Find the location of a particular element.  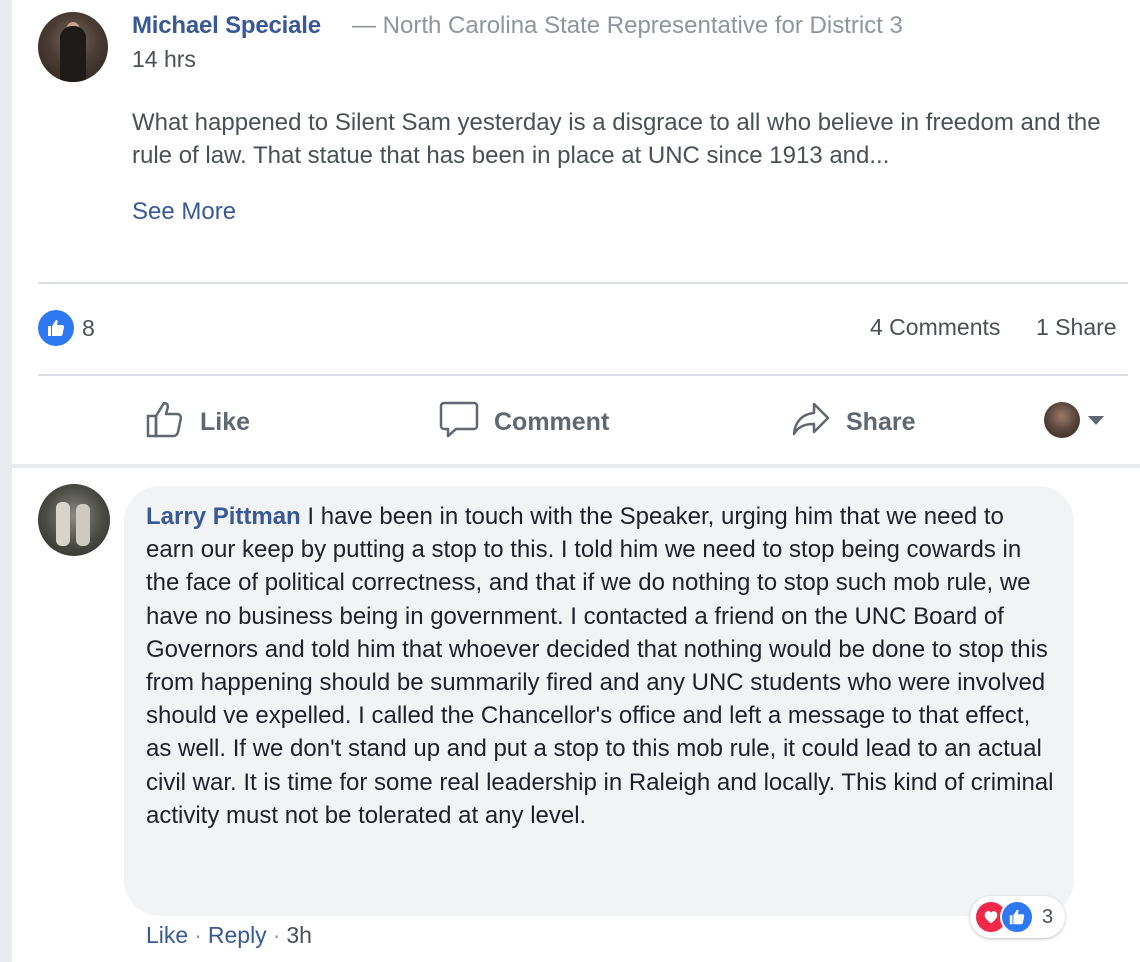

like-button: Like is located at coordinates (197, 422).